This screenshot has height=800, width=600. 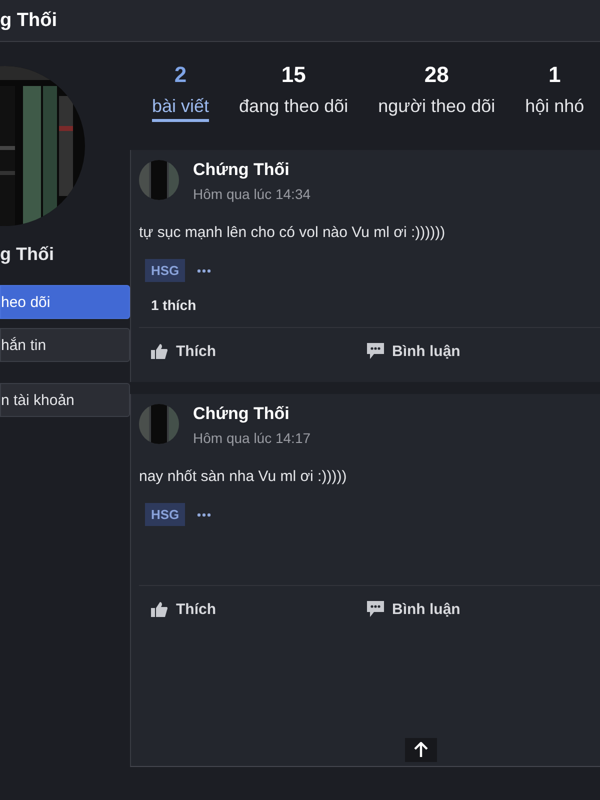 What do you see at coordinates (65, 345) in the screenshot?
I see `profile-button: hắn tin` at bounding box center [65, 345].